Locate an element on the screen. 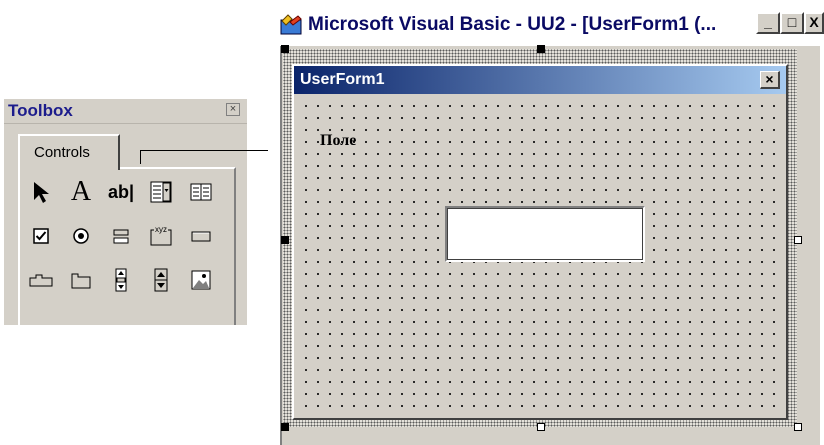 The image size is (824, 445). optionbutton-tool-button is located at coordinates (81, 236).